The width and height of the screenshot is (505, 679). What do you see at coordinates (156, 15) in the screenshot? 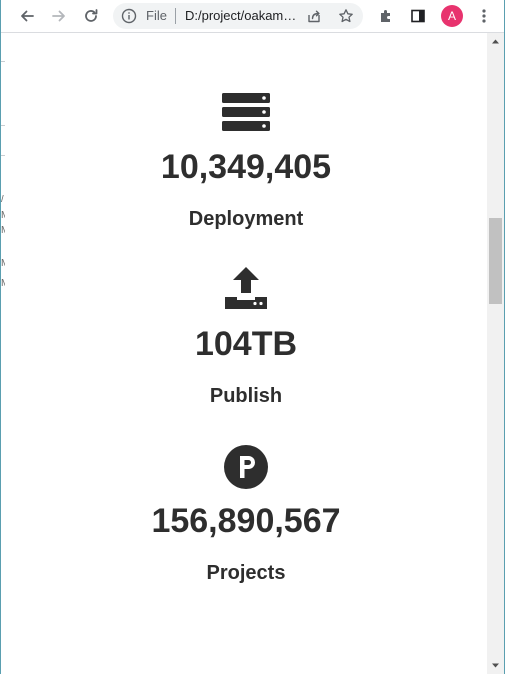
I see `url-scheme-label: File` at bounding box center [156, 15].